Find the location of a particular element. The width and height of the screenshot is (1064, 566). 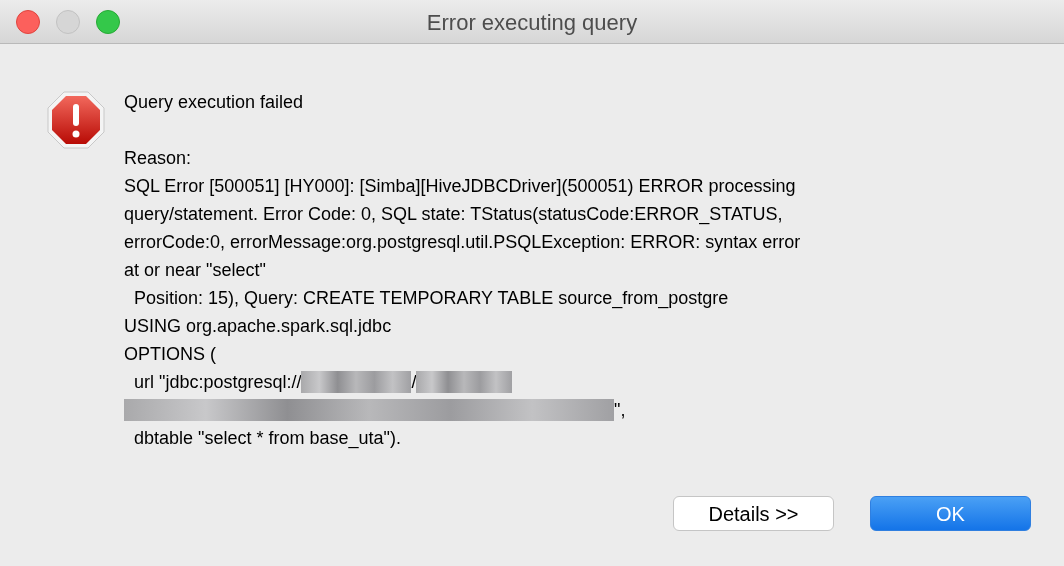

message-text: dbtable "select * from base_uta"). is located at coordinates (267, 439).